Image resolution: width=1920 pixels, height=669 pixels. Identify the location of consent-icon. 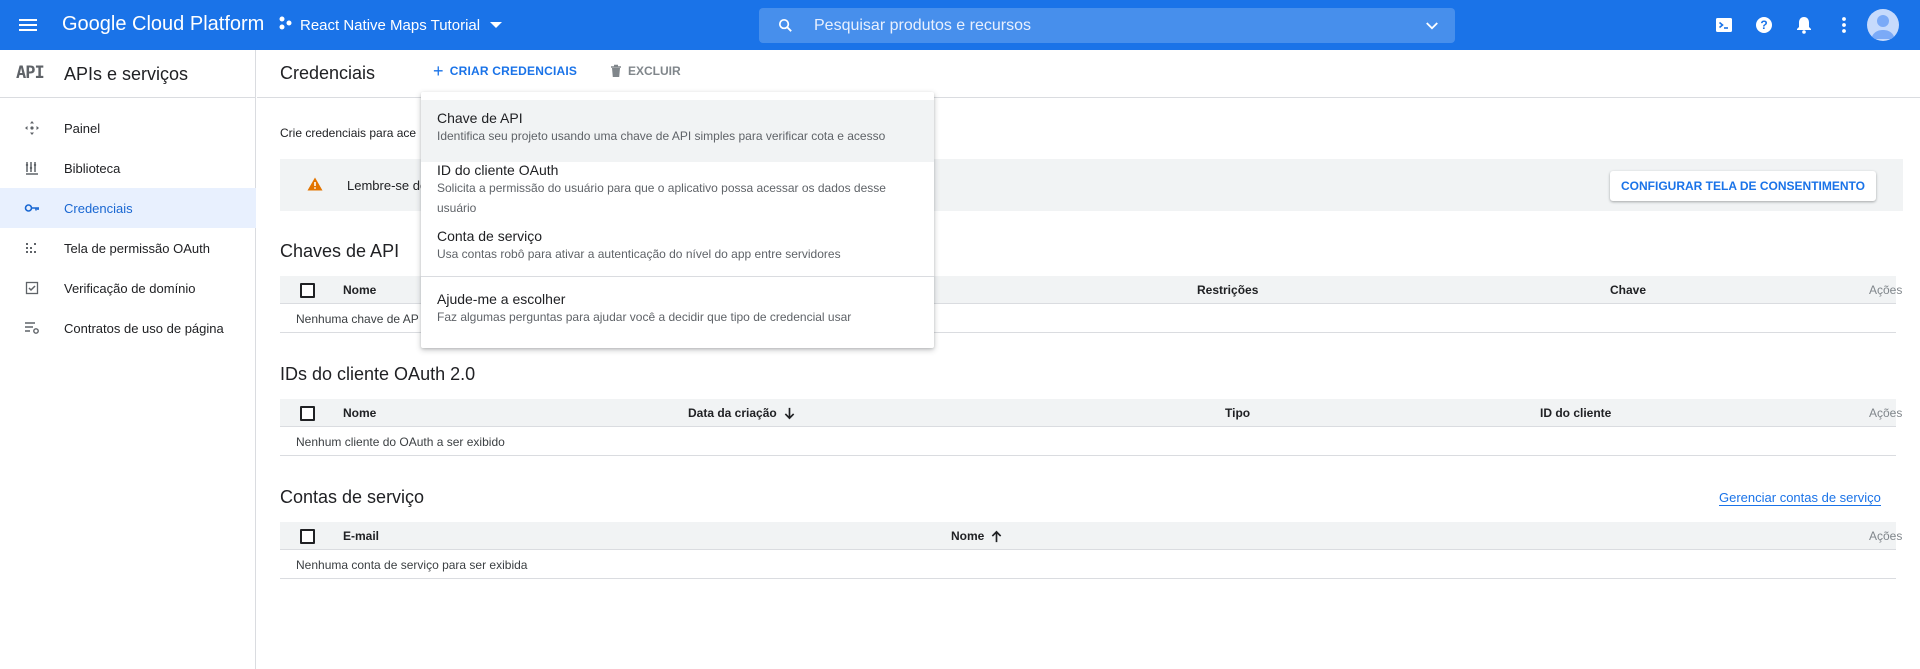
(32, 248).